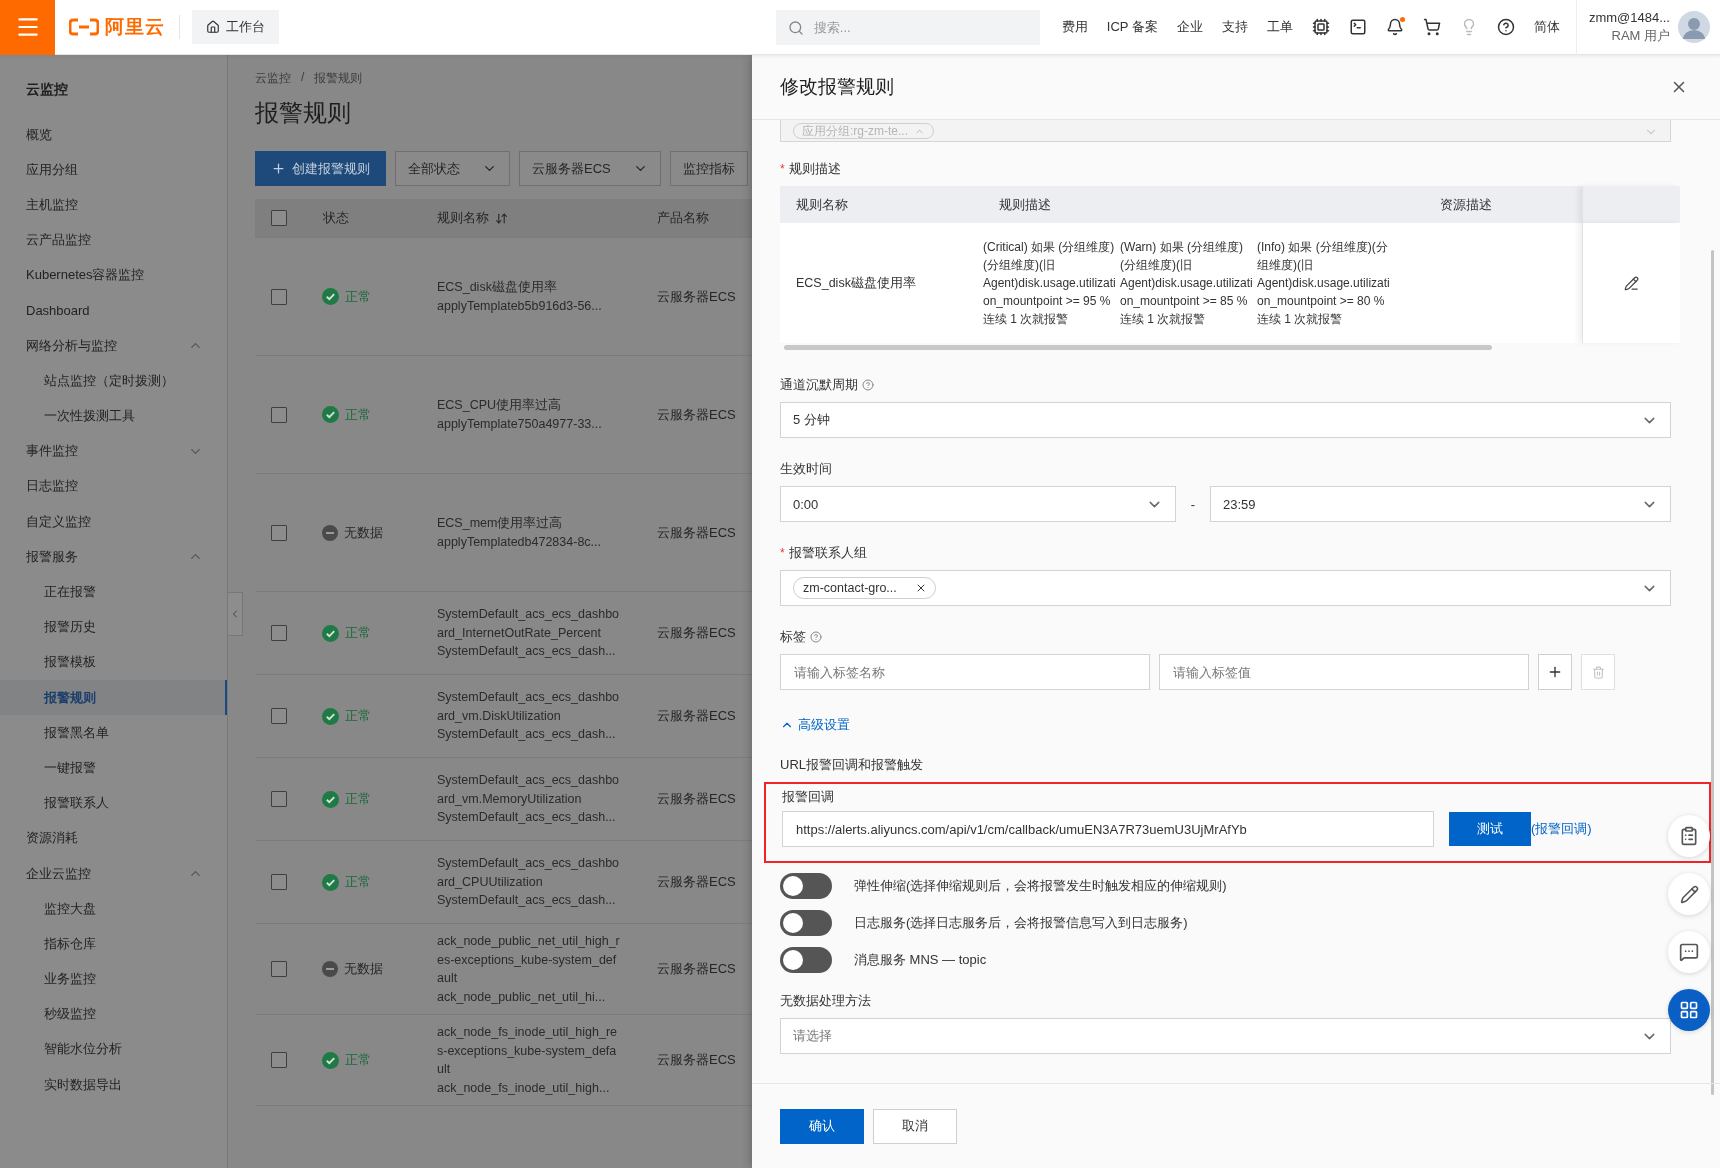 Image resolution: width=1720 pixels, height=1168 pixels. Describe the element at coordinates (113, 803) in the screenshot. I see `sidebar-item: 报警联系人` at that location.